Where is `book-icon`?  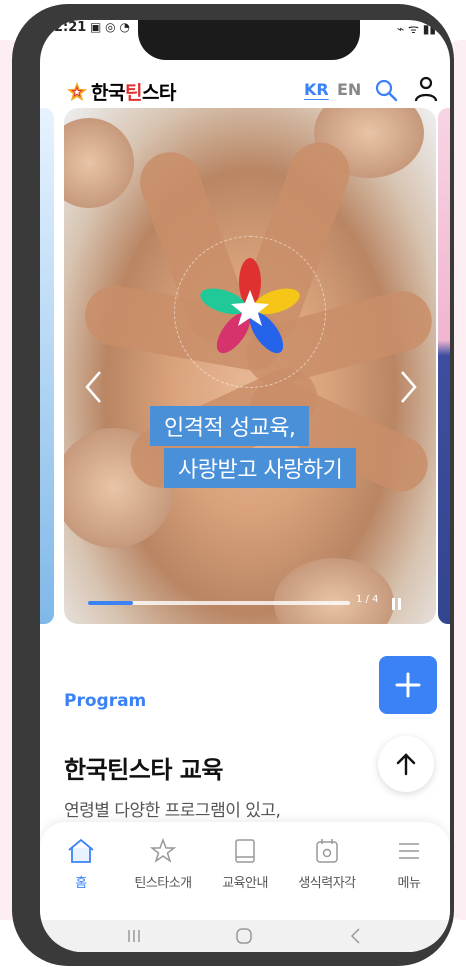 book-icon is located at coordinates (245, 851).